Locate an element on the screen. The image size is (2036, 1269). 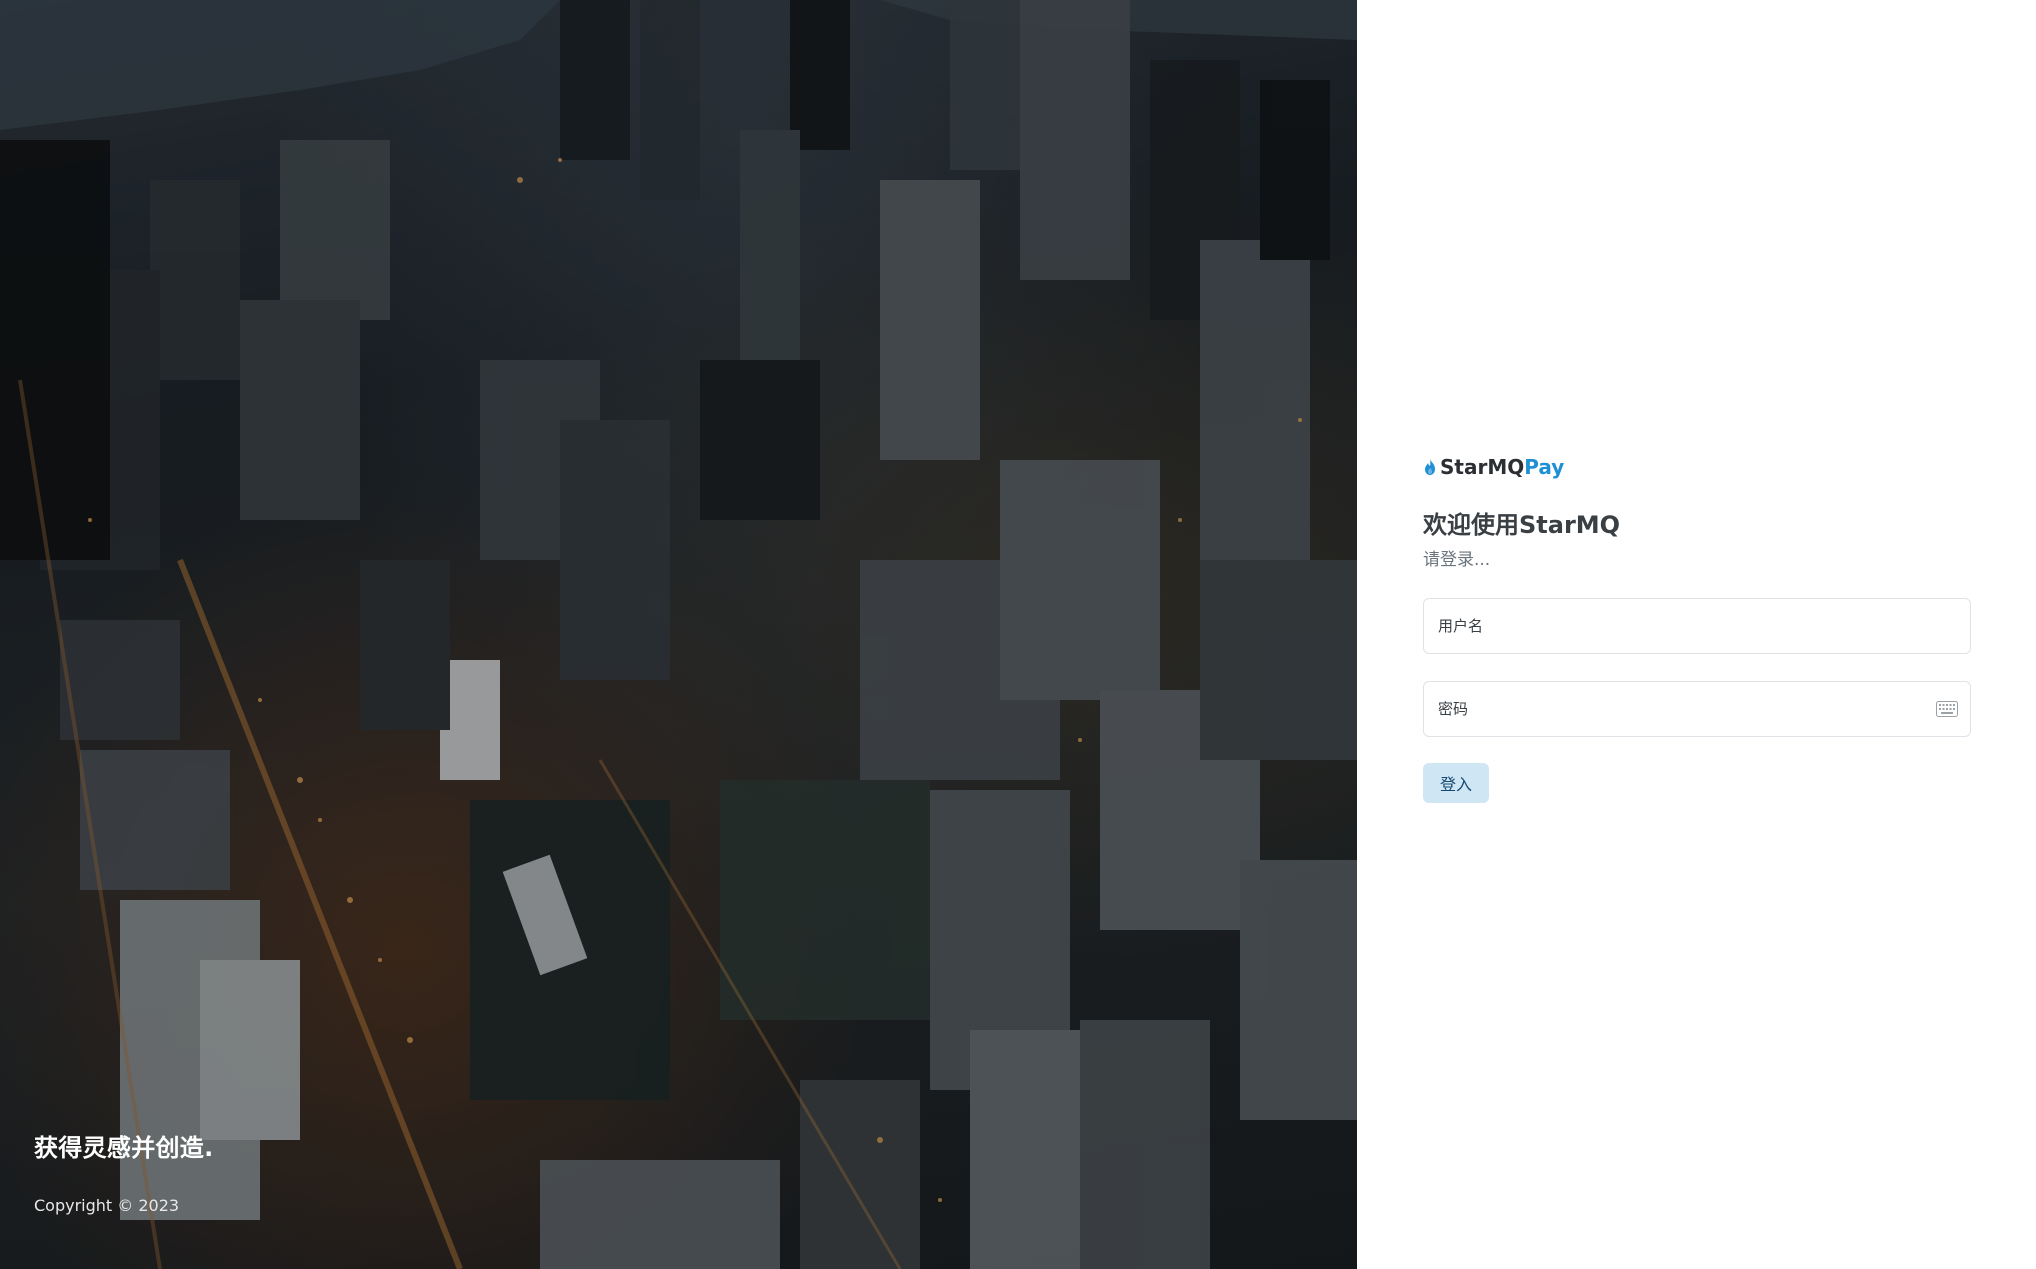
keyboard-icon is located at coordinates (1947, 709).